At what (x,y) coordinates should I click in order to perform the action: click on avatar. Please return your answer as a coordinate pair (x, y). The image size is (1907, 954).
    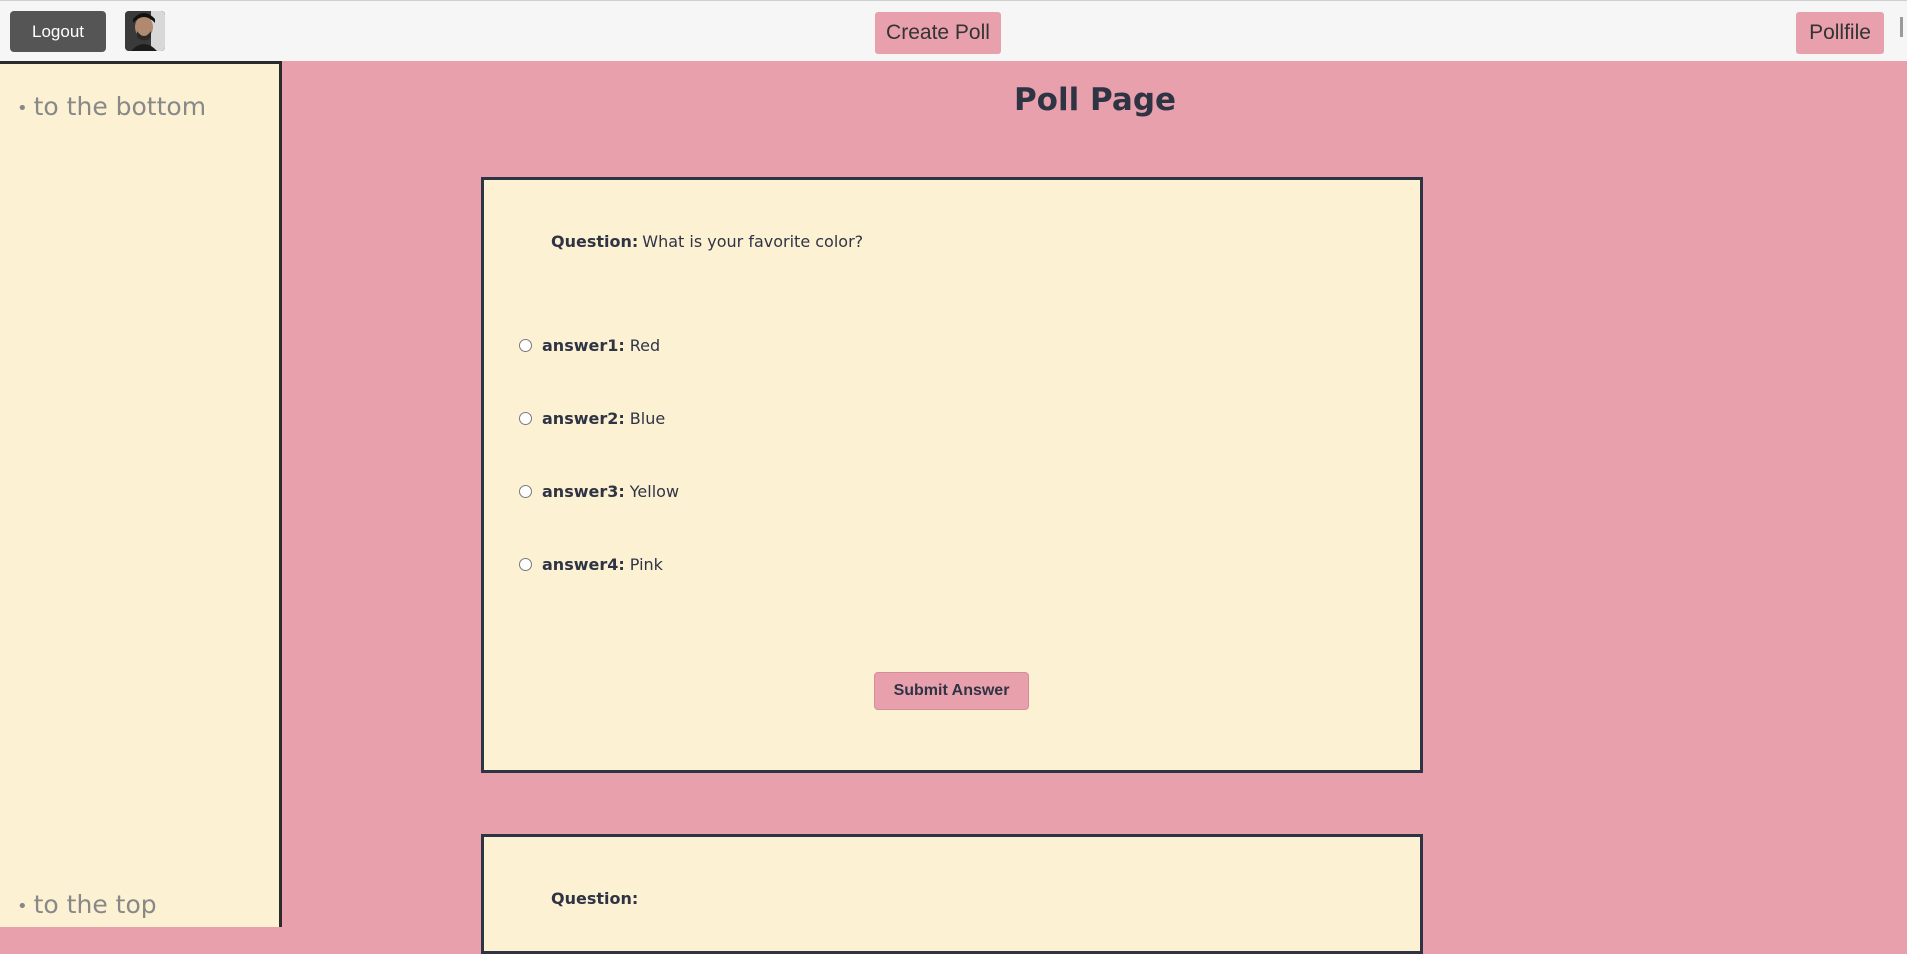
    Looking at the image, I should click on (145, 31).